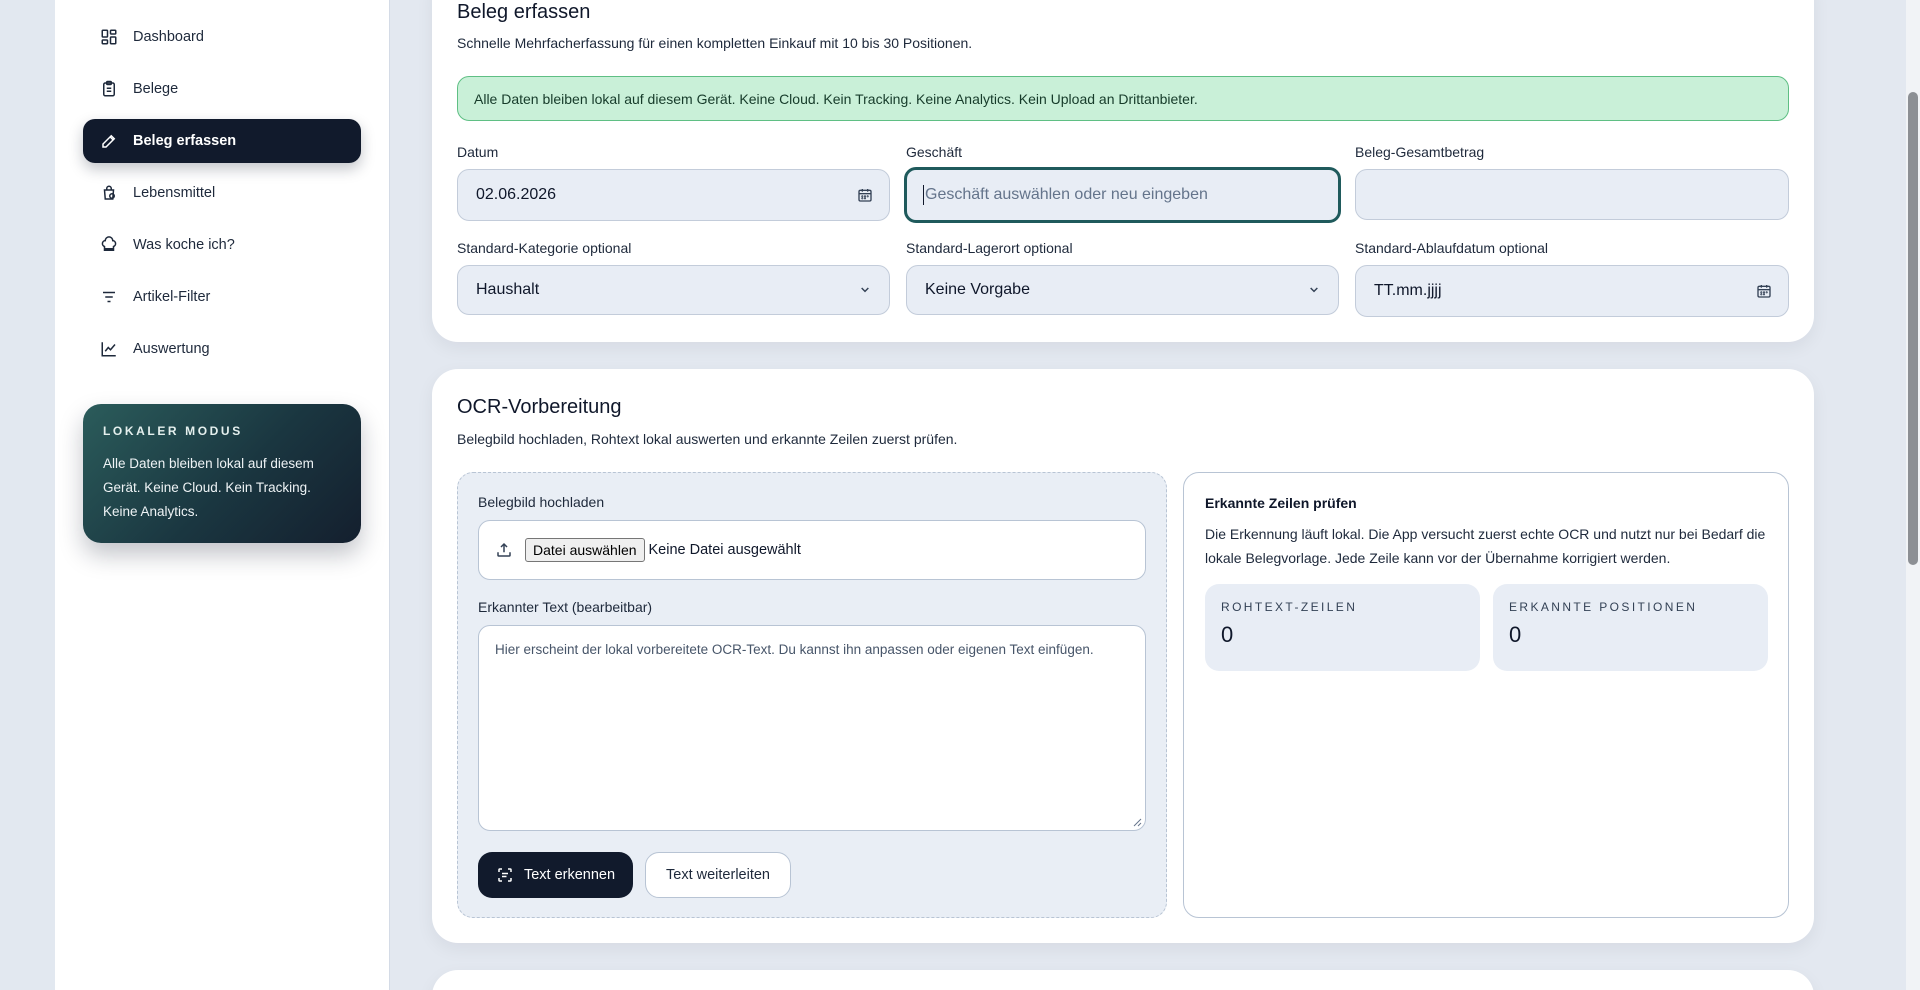  What do you see at coordinates (1572, 291) in the screenshot?
I see `expiry-field: TT.mm.jjjj` at bounding box center [1572, 291].